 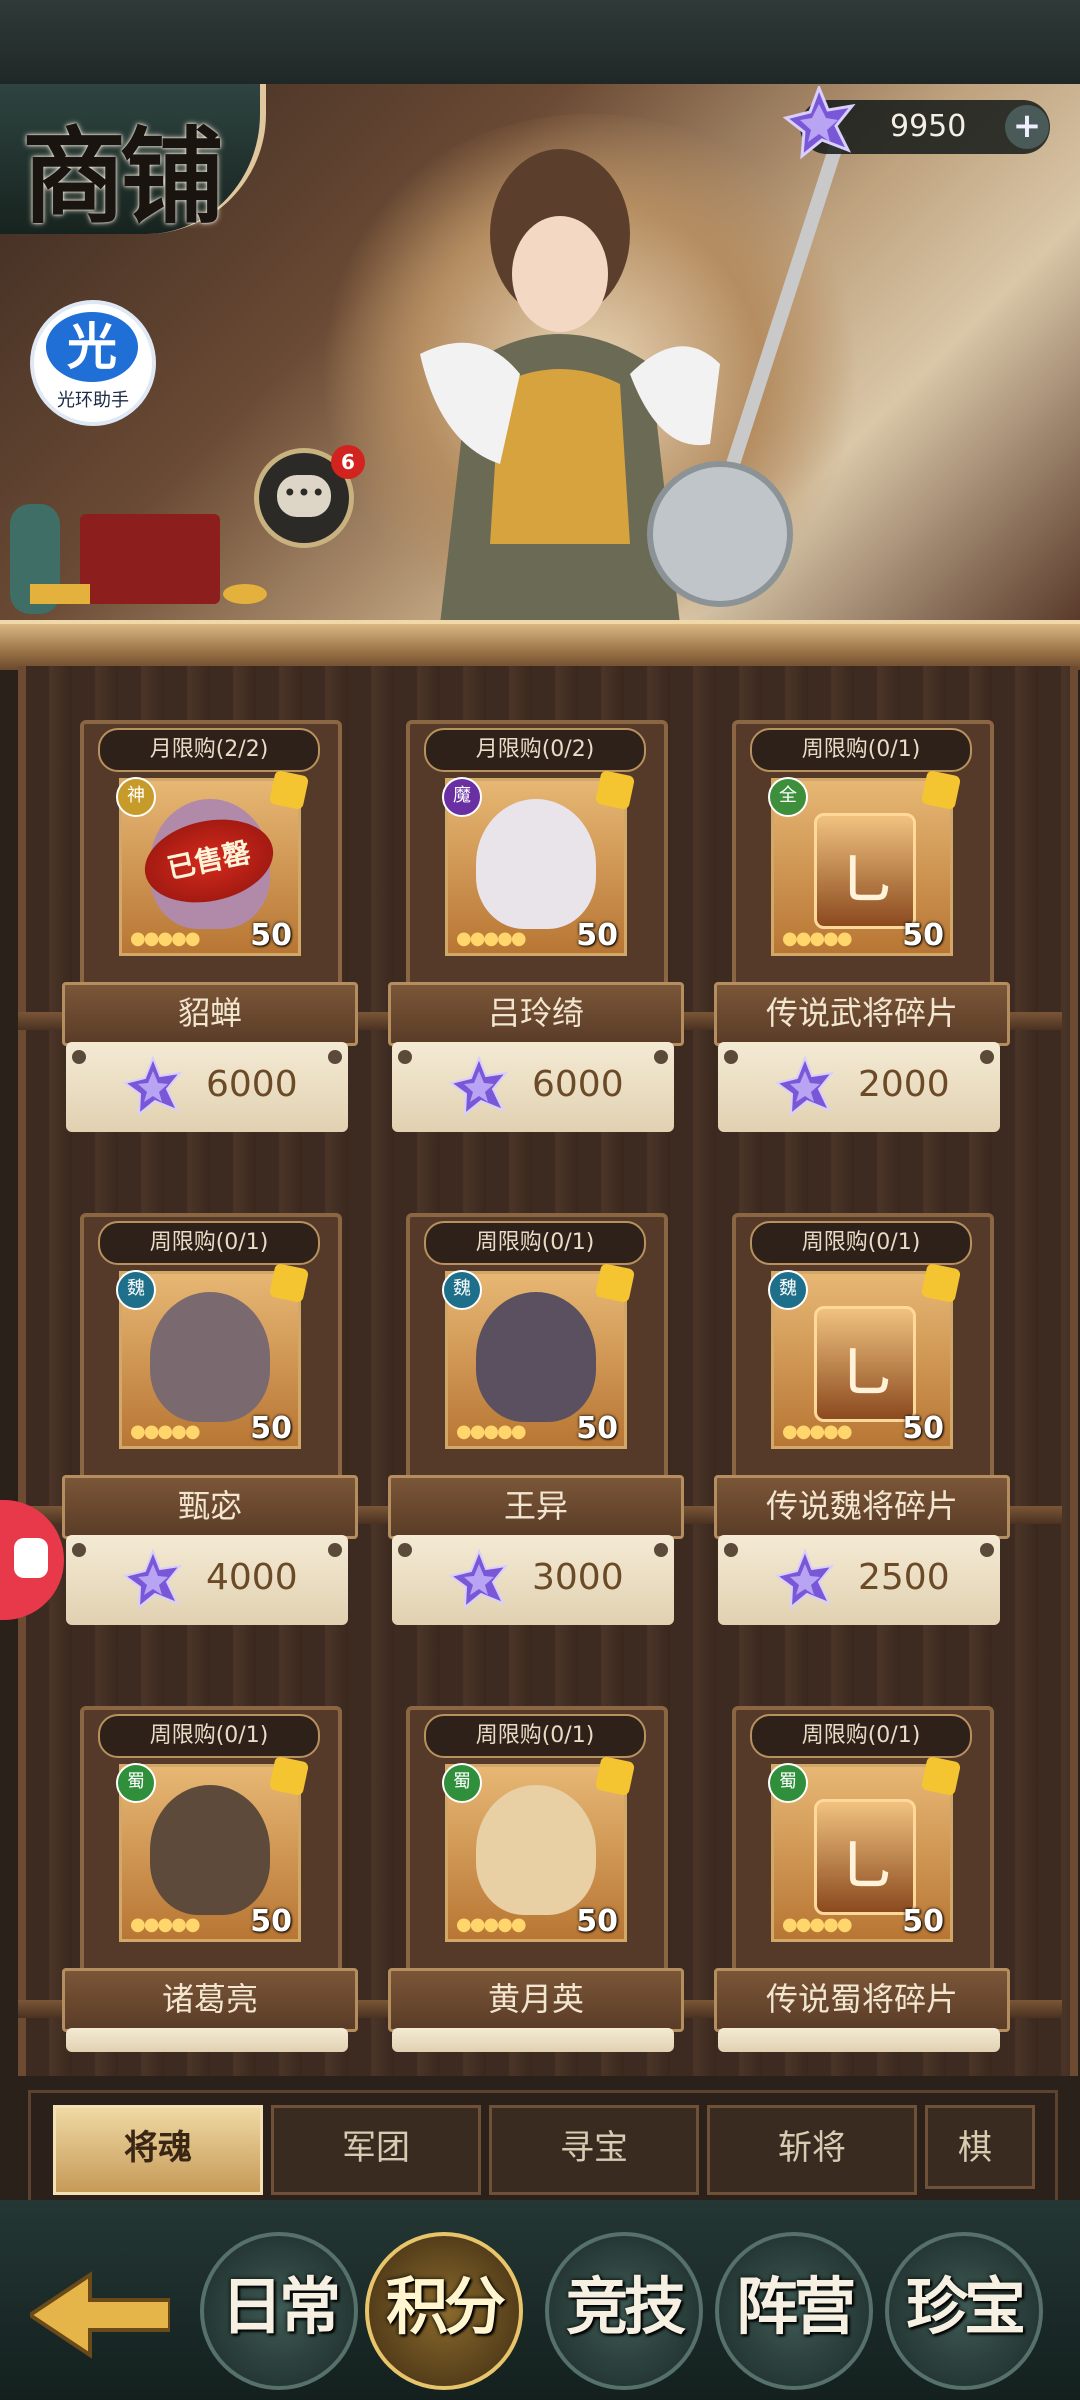 I want to click on shop-item-card: 周限购(0/1) 乚魏 ●●●●● 50 传说魏将碎片 2500, so click(x=862, y=1423).